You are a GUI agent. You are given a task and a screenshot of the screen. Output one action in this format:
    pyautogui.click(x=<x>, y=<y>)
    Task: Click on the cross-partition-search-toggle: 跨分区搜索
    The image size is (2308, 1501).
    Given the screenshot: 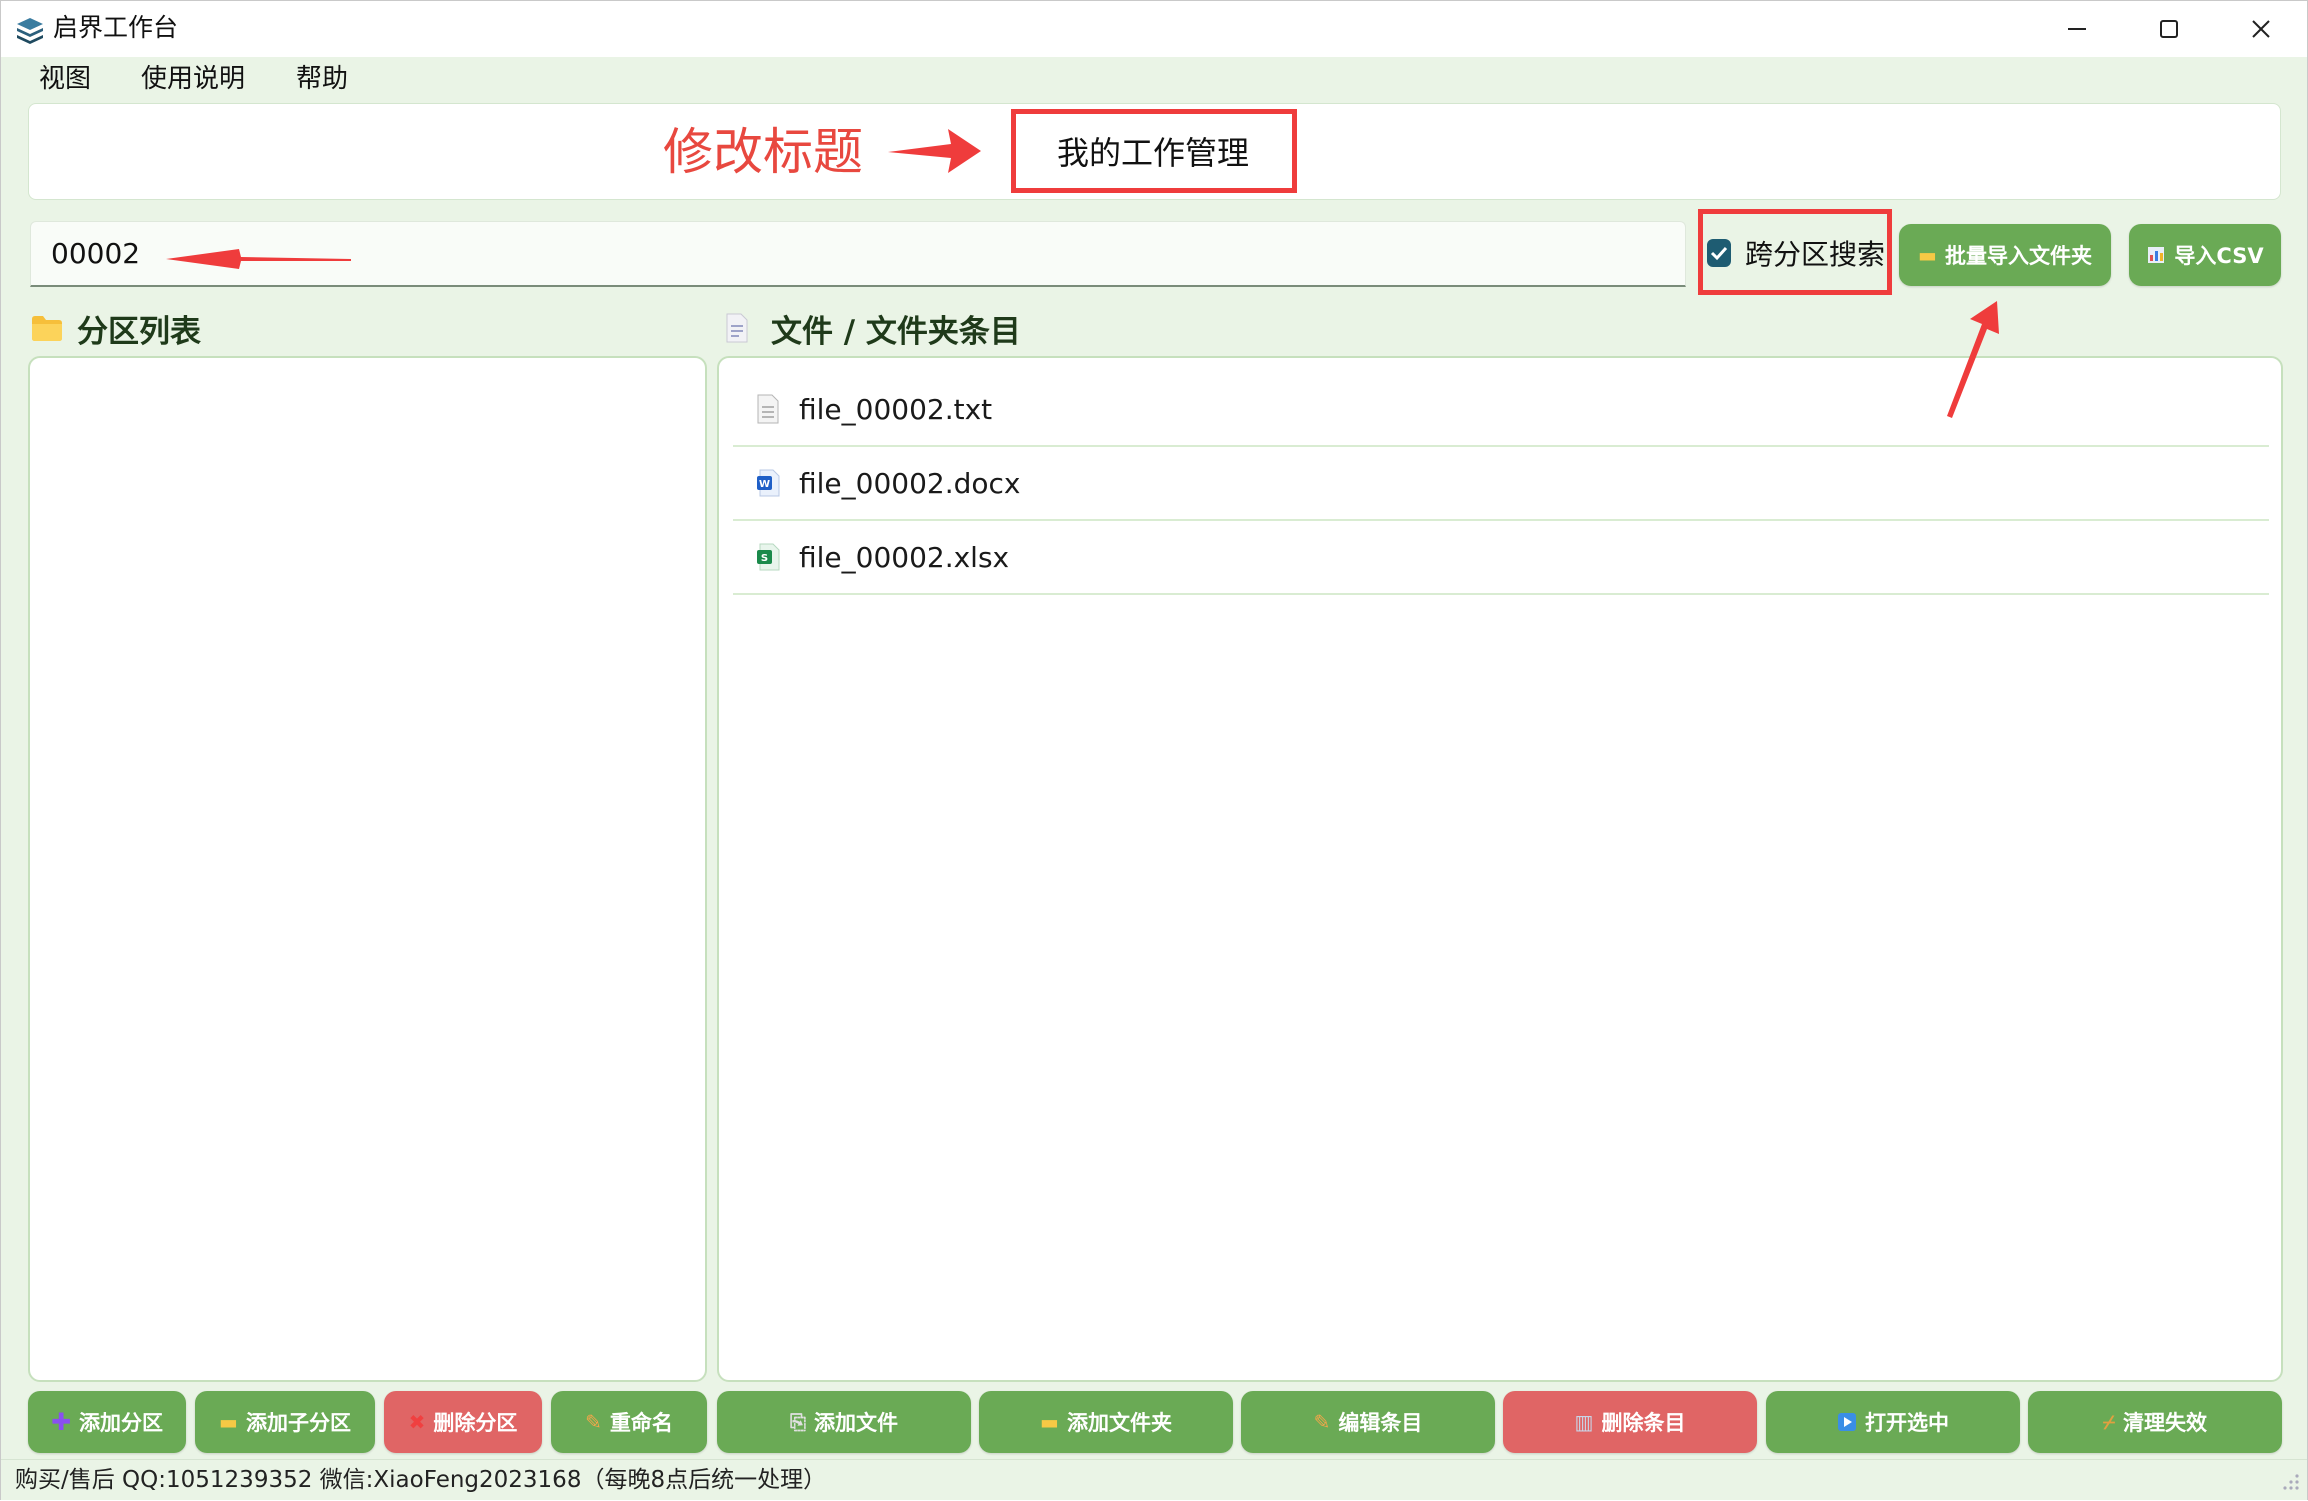 What is the action you would take?
    pyautogui.click(x=1794, y=253)
    